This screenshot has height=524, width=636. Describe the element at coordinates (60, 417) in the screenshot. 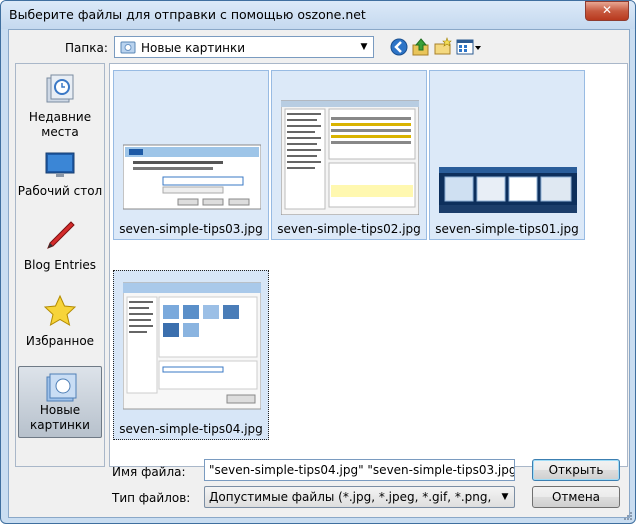

I see `place-label: Новые картинки` at that location.